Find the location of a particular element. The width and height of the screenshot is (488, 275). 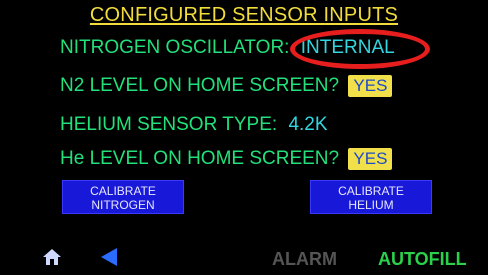

home-icon is located at coordinates (52, 257).